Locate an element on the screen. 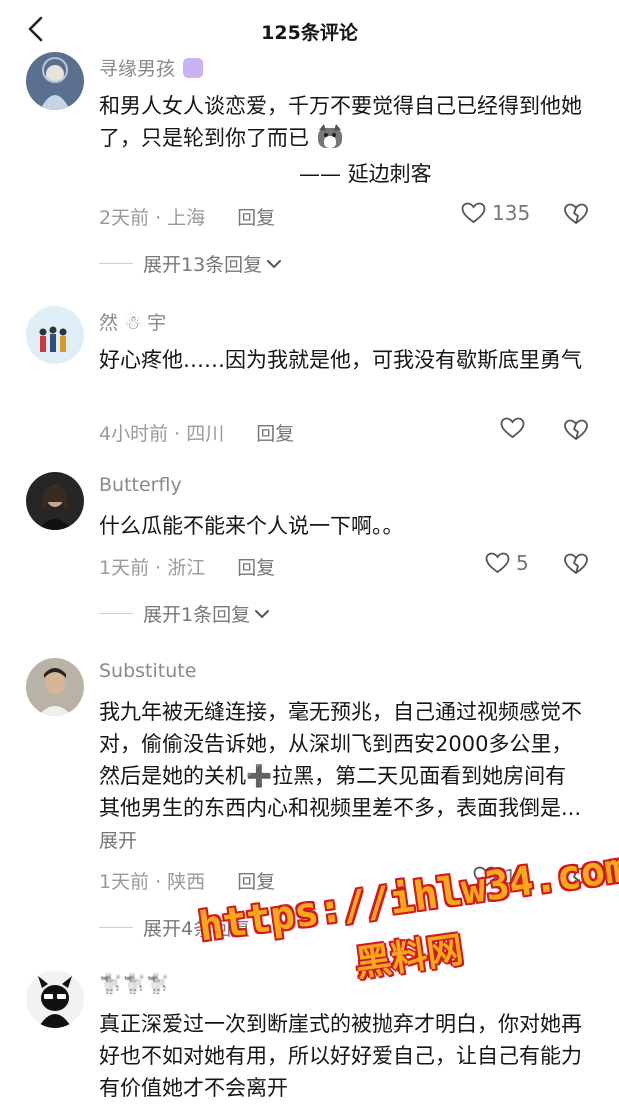 The height and width of the screenshot is (1112, 619). like-count: 135 is located at coordinates (511, 213).